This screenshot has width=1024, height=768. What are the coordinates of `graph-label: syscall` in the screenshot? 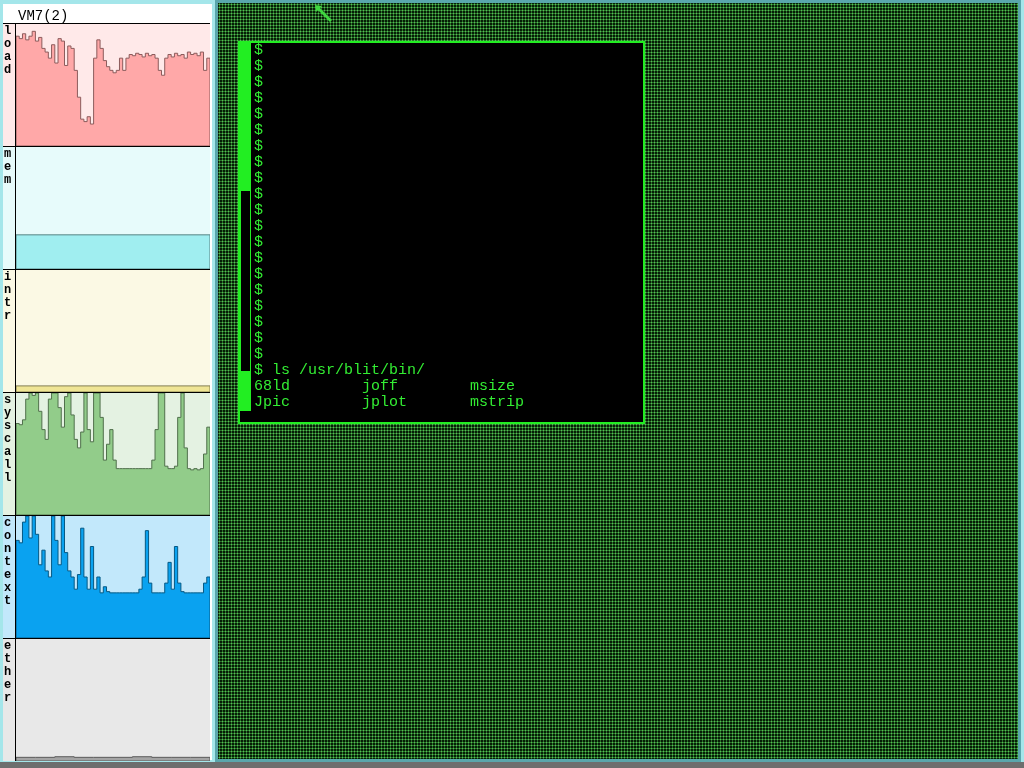 It's located at (8, 439).